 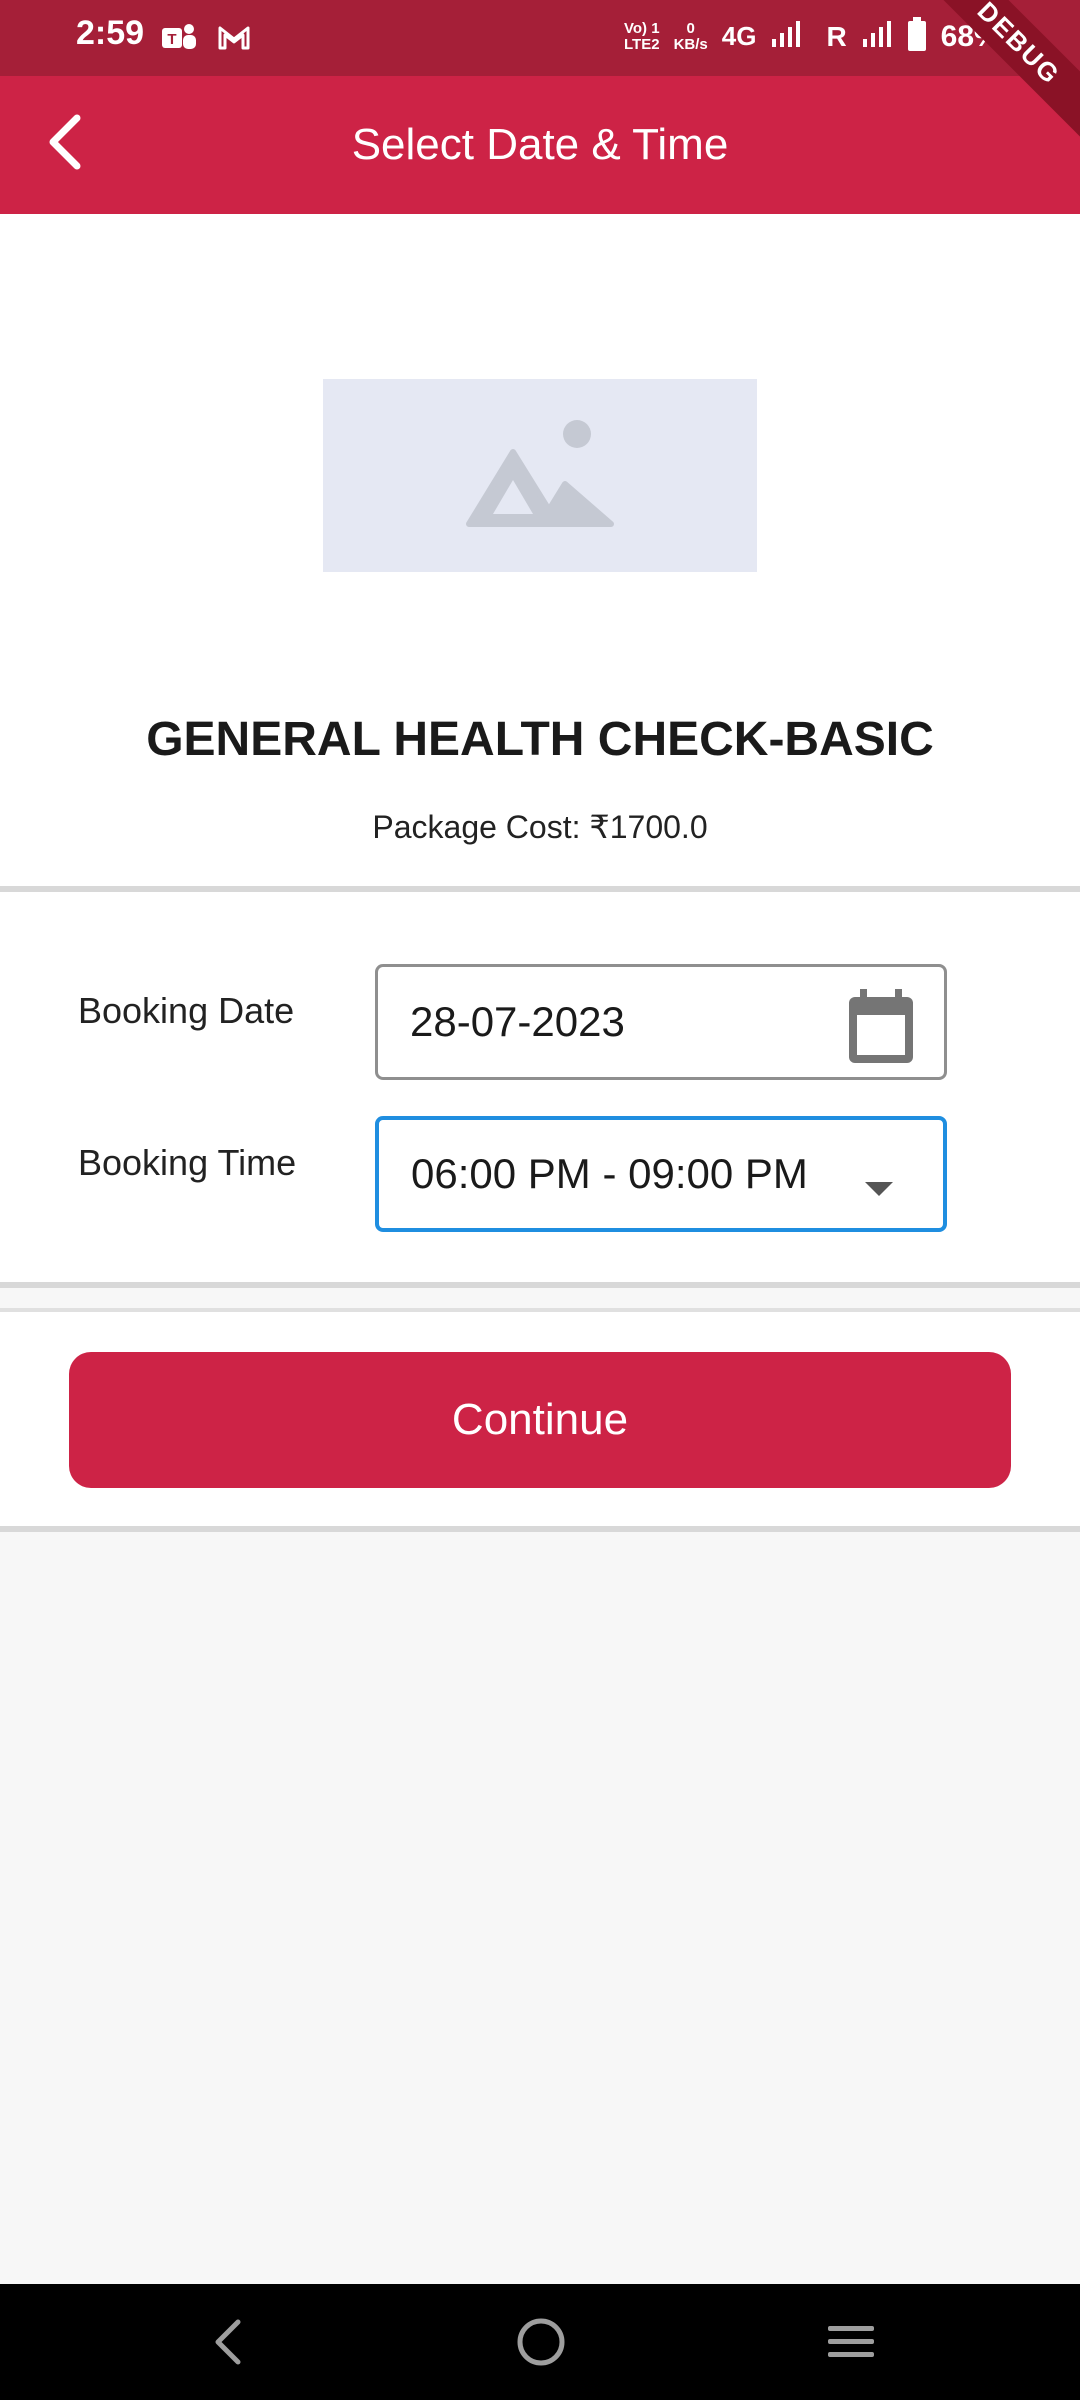 What do you see at coordinates (540, 827) in the screenshot?
I see `package-cost: Package Cost: ₹1700.0` at bounding box center [540, 827].